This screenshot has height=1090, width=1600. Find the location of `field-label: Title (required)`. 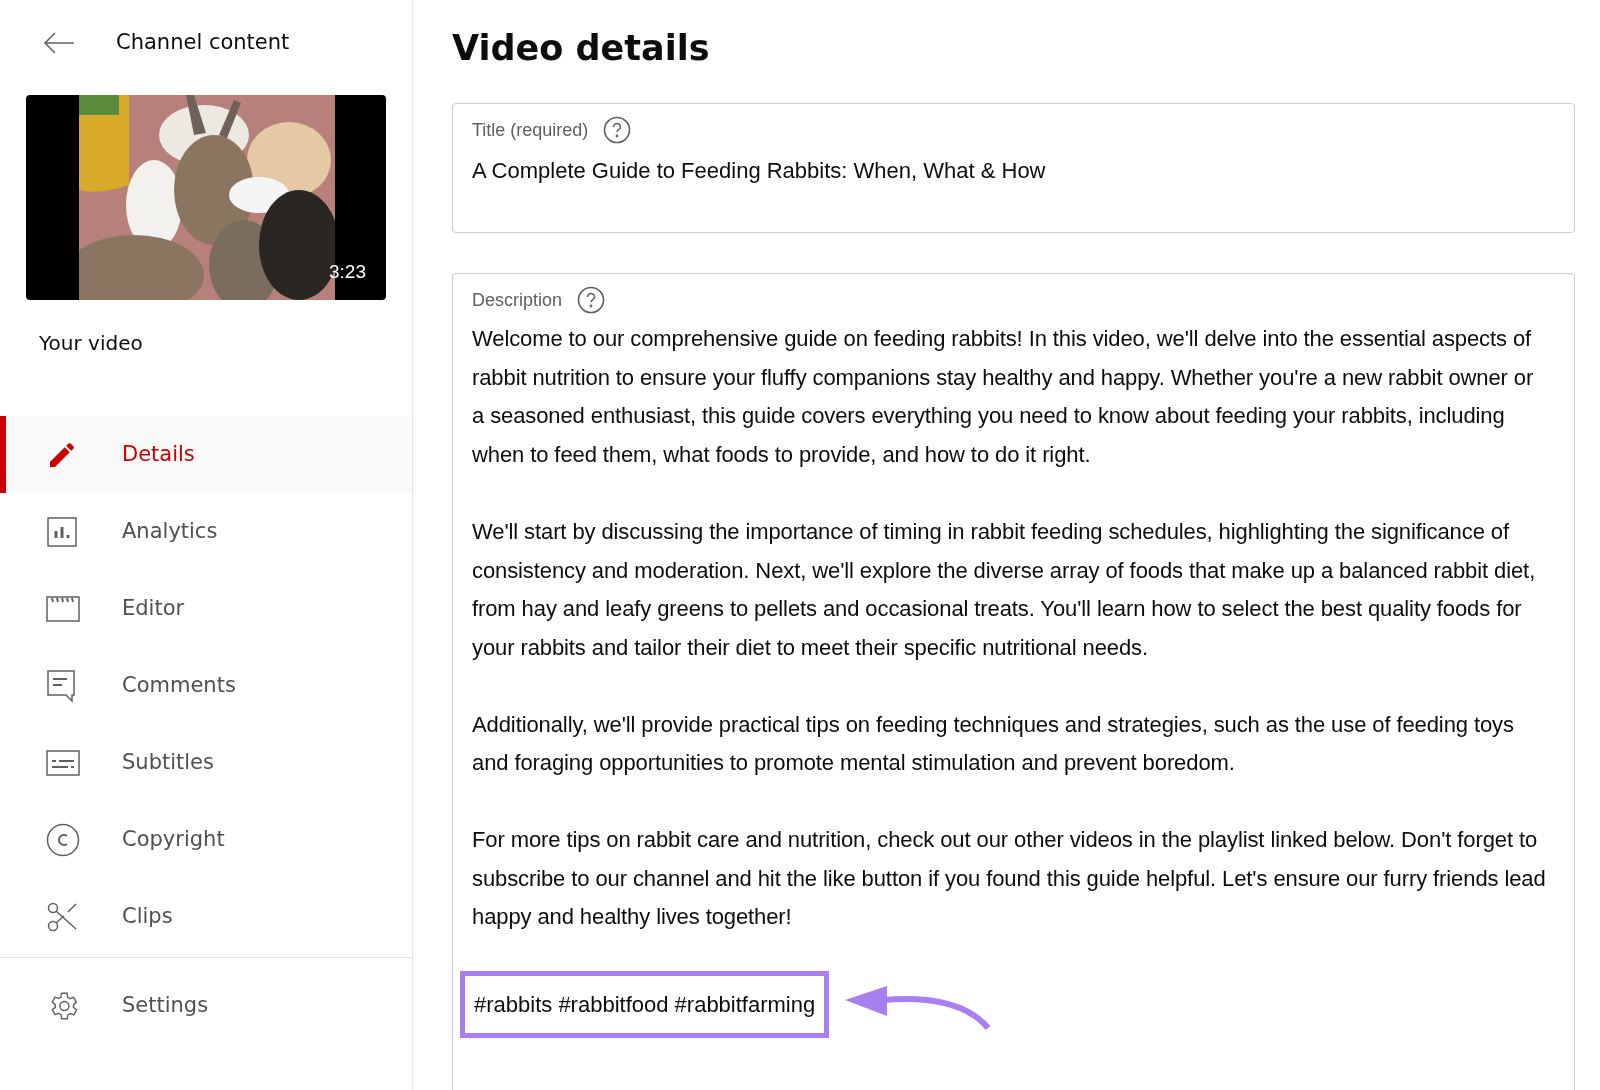

field-label: Title (required) is located at coordinates (530, 130).